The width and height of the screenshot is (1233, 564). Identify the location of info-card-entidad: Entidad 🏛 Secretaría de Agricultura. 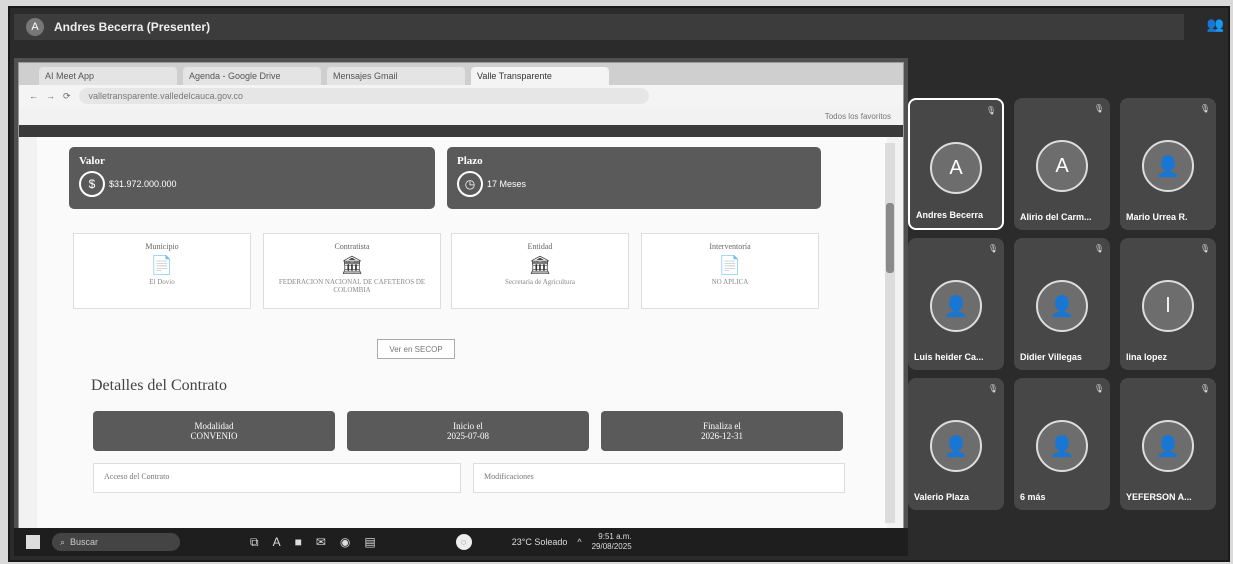
(540, 271).